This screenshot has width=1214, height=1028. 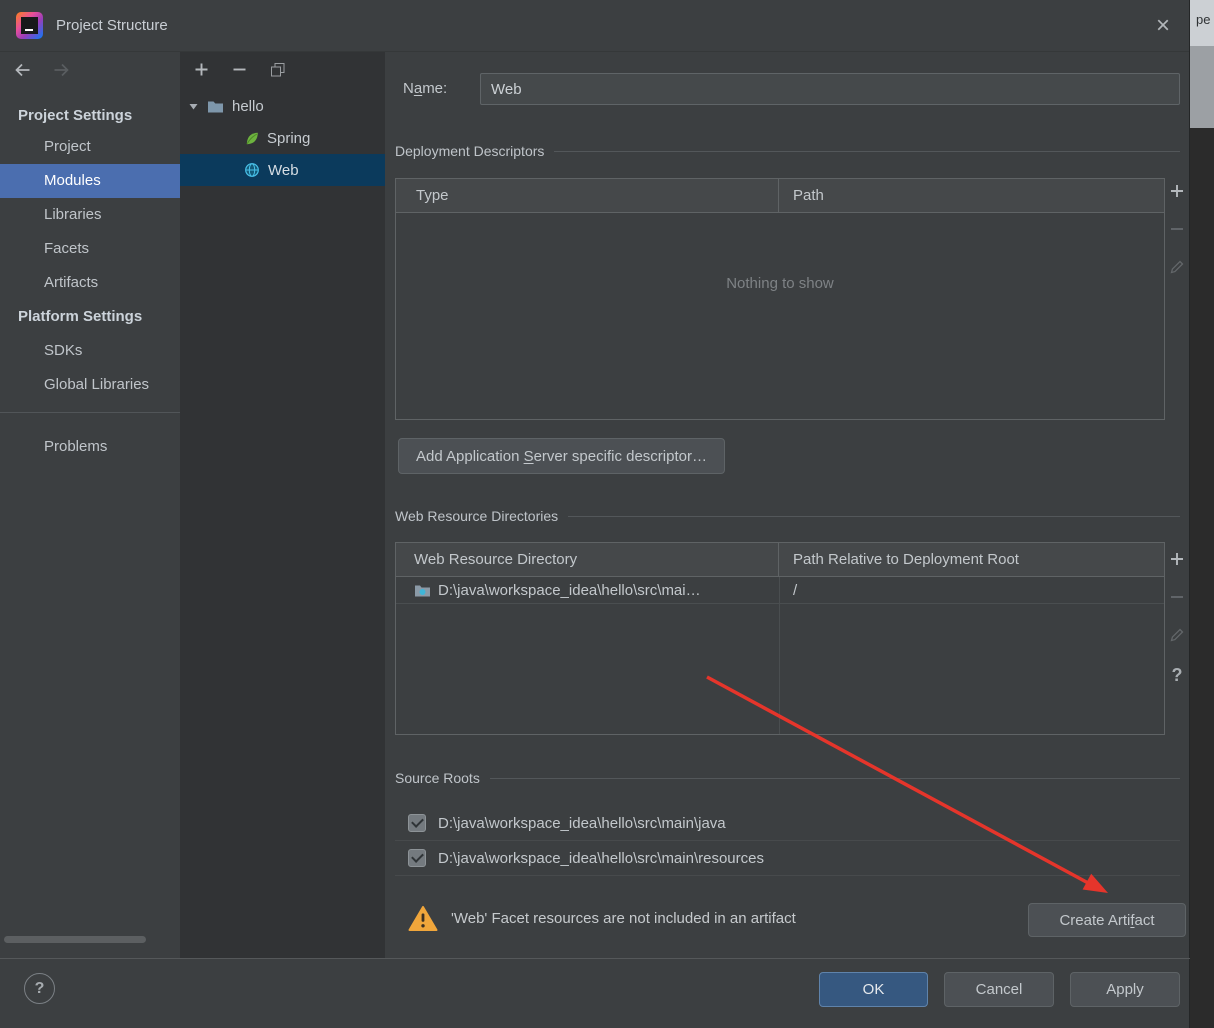 What do you see at coordinates (808, 195) in the screenshot?
I see `column-header-path: Path` at bounding box center [808, 195].